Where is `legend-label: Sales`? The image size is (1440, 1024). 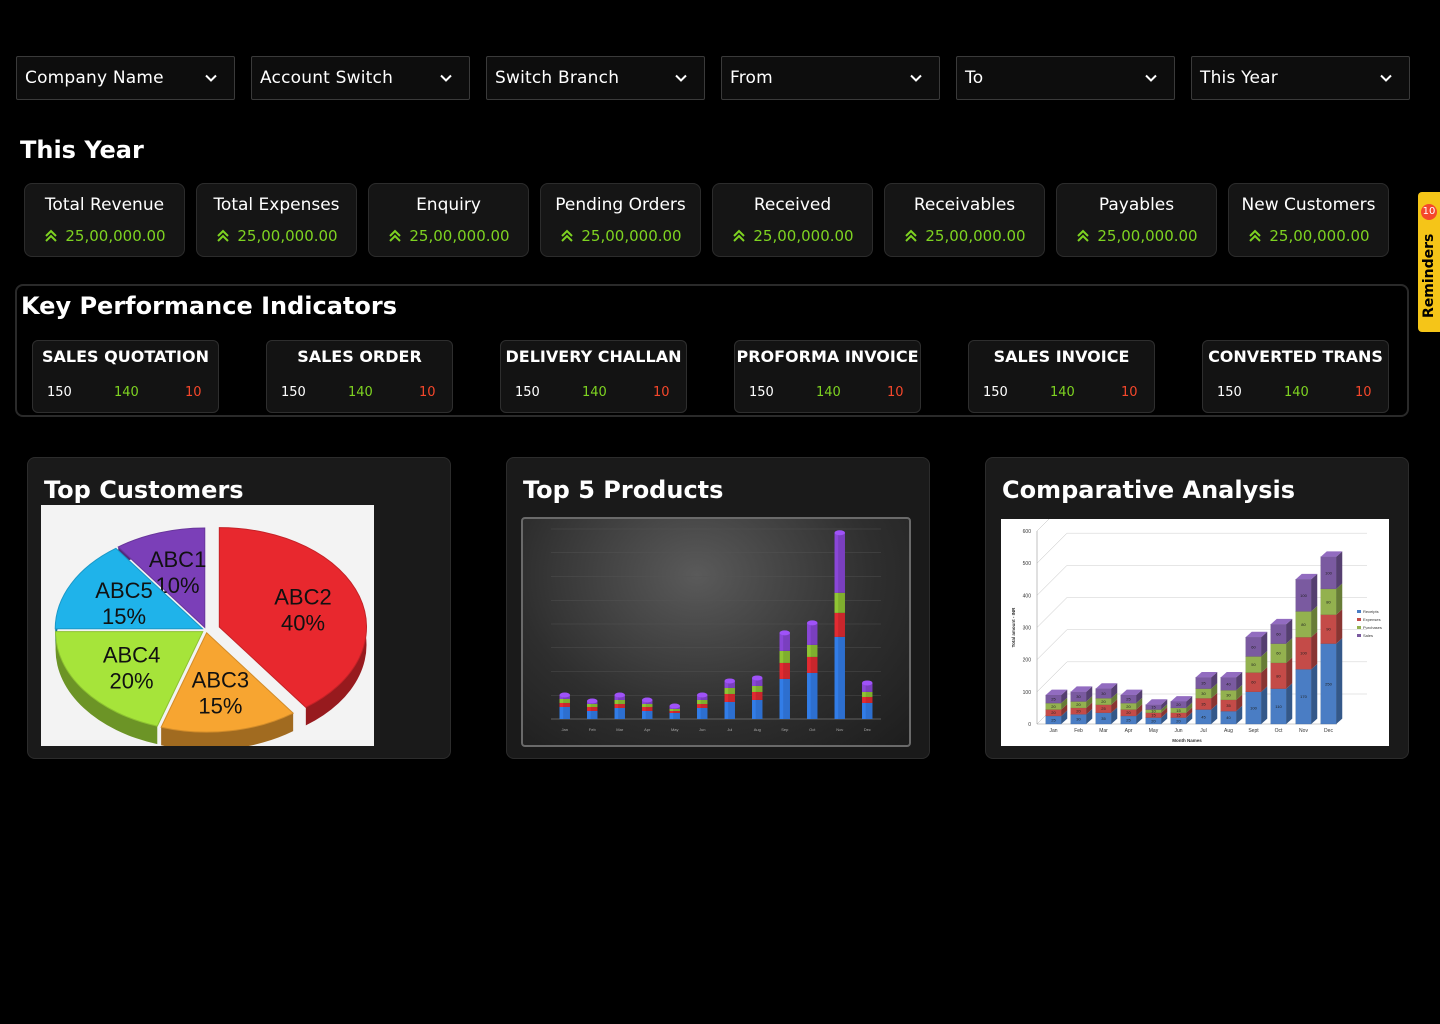
legend-label: Sales is located at coordinates (1368, 635).